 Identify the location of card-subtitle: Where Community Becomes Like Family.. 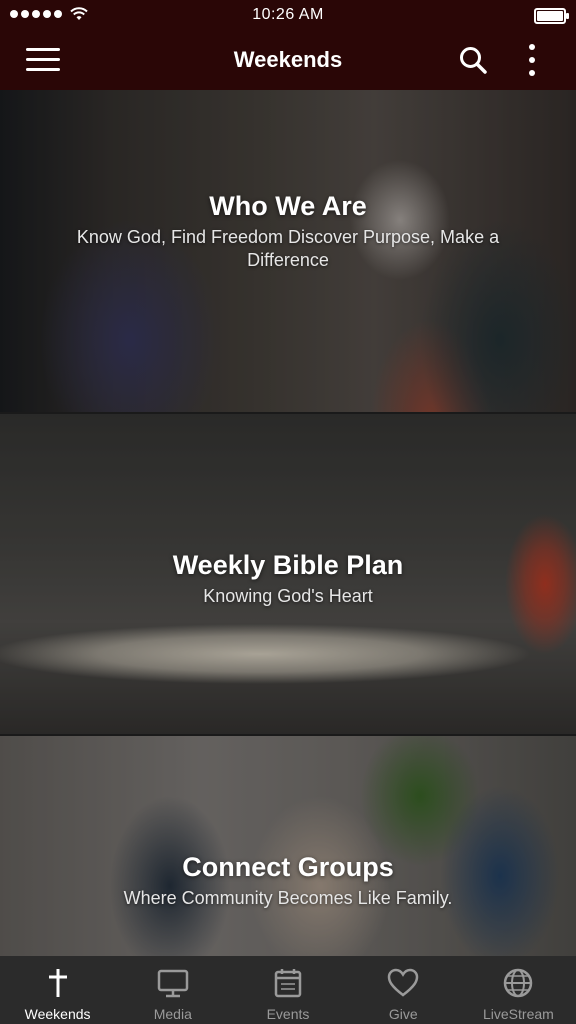
(288, 898).